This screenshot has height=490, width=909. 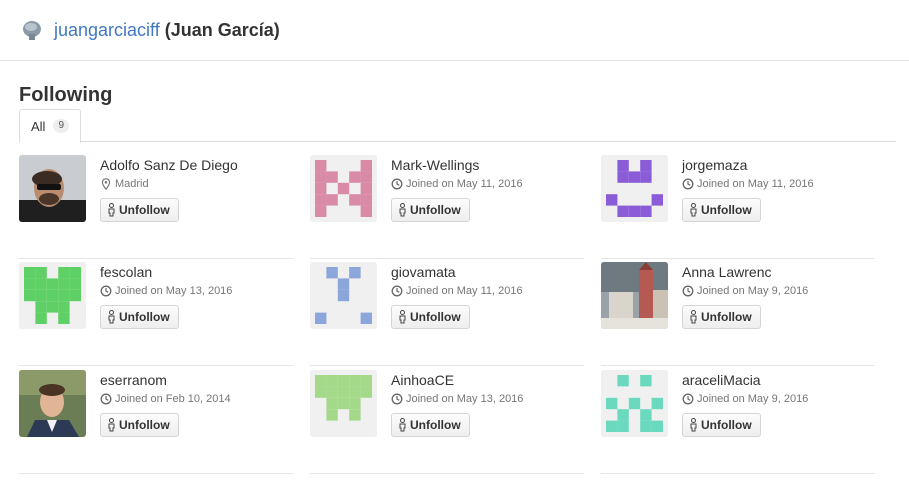 What do you see at coordinates (50, 126) in the screenshot?
I see `tab-all: All 9` at bounding box center [50, 126].